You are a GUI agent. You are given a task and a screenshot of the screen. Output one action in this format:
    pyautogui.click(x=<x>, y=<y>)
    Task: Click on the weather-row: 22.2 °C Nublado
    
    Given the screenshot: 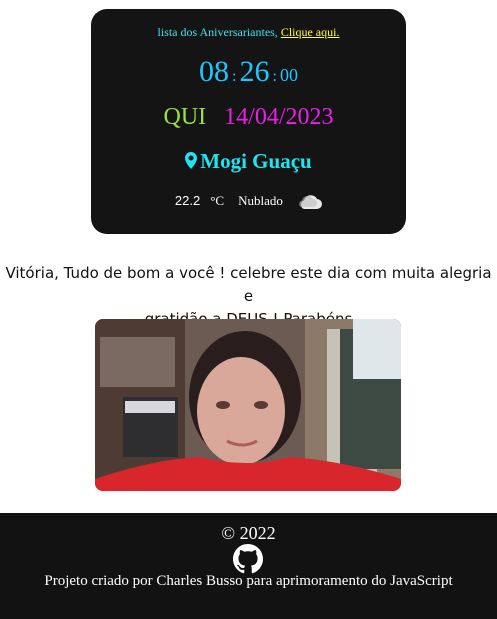 What is the action you would take?
    pyautogui.click(x=248, y=201)
    